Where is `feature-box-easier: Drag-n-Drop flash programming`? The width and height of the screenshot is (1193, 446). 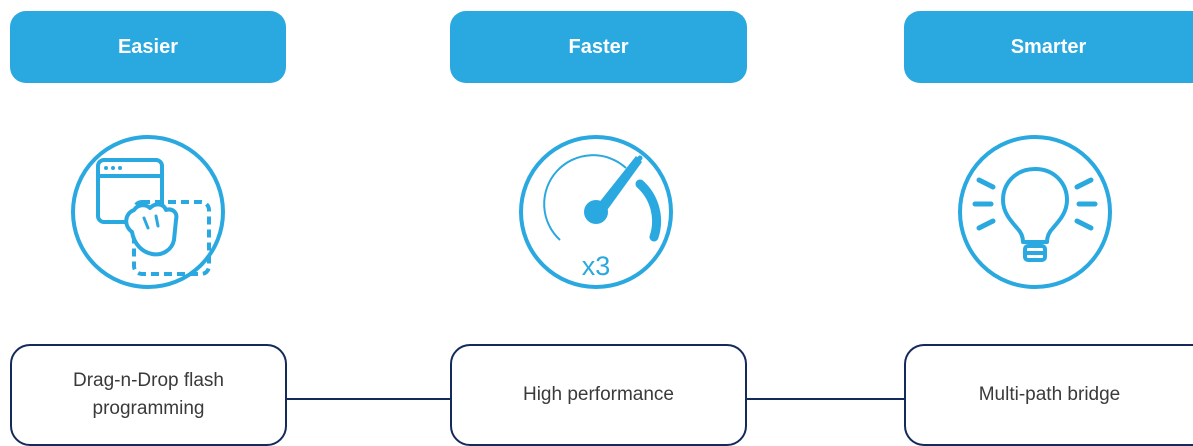 feature-box-easier: Drag-n-Drop flash programming is located at coordinates (148, 395).